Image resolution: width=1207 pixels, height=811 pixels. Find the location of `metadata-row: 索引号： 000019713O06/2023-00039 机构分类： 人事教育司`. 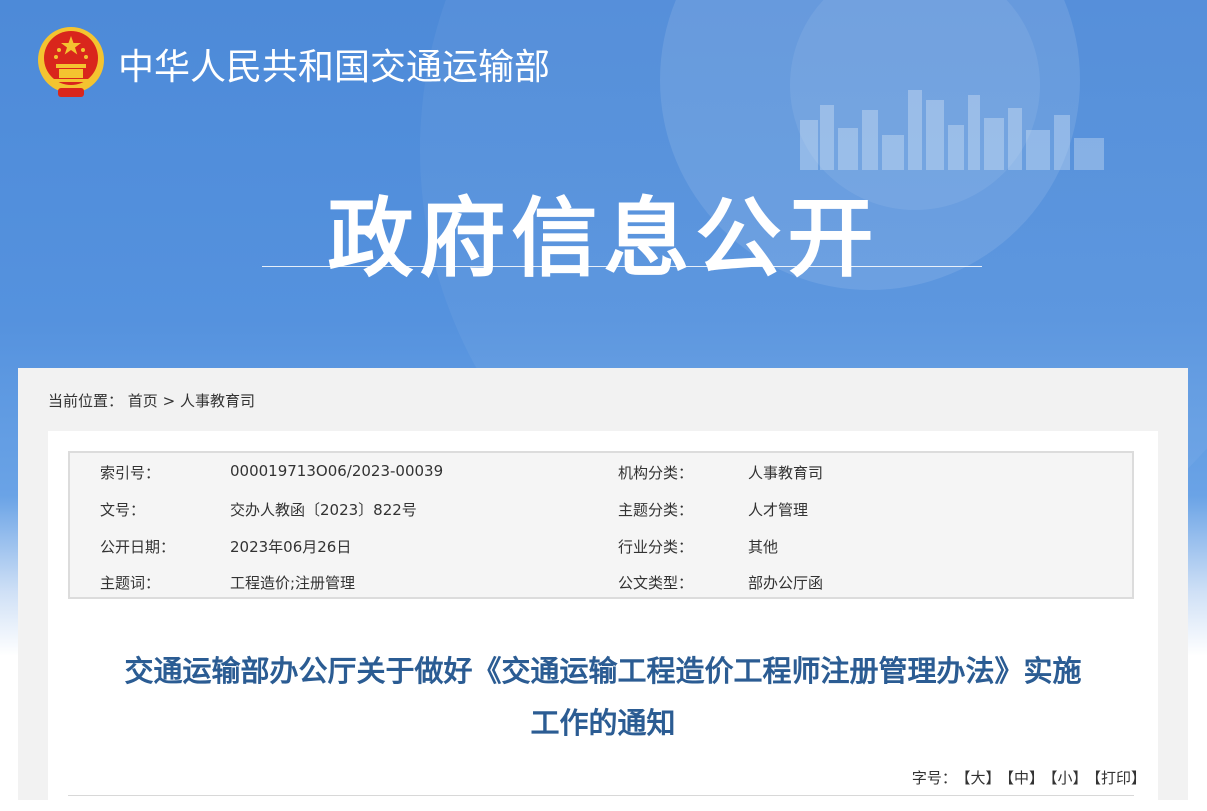

metadata-row: 索引号： 000019713O06/2023-00039 机构分类： 人事教育司 is located at coordinates (601, 471).